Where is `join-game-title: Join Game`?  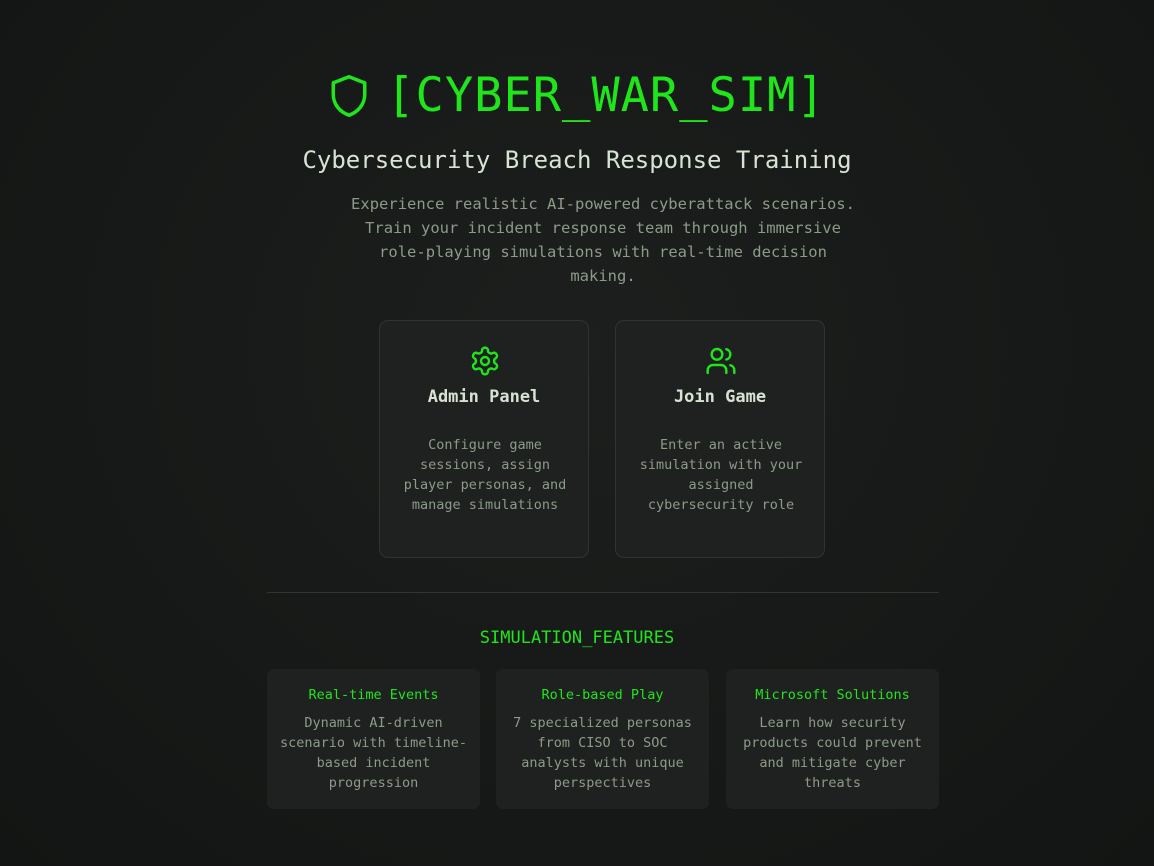 join-game-title: Join Game is located at coordinates (720, 397).